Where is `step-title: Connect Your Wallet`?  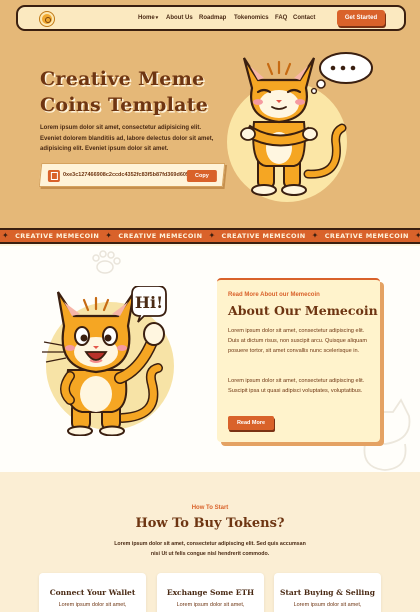 step-title: Connect Your Wallet is located at coordinates (92, 592).